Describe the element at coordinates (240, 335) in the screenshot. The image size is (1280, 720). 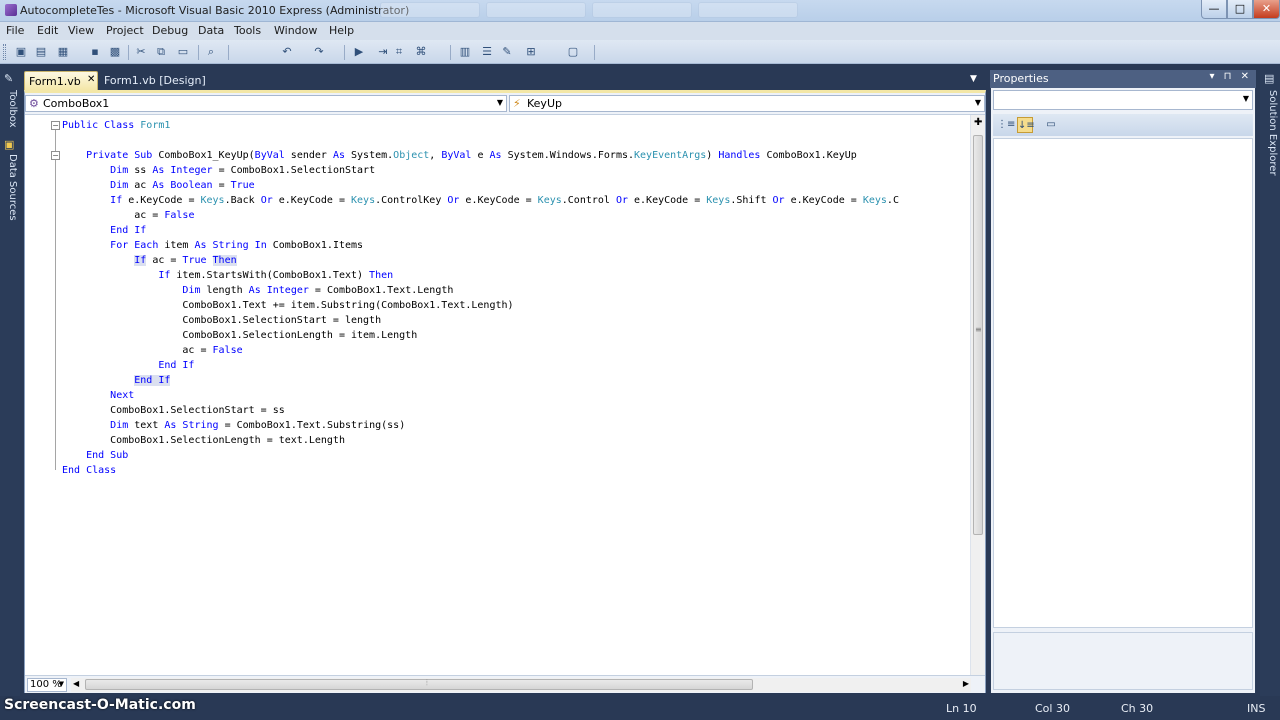
I see `code-line: ComboBox1.SelectionLength = item.Length` at that location.